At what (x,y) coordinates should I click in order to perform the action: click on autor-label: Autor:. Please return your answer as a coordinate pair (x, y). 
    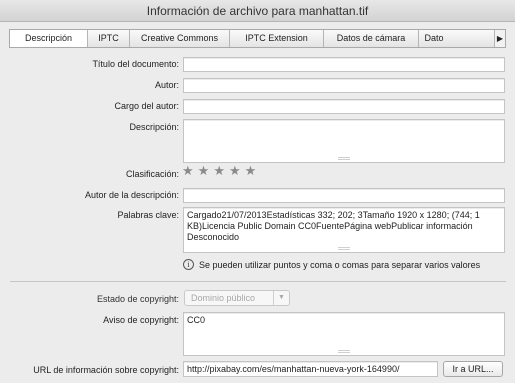
    Looking at the image, I should click on (166, 85).